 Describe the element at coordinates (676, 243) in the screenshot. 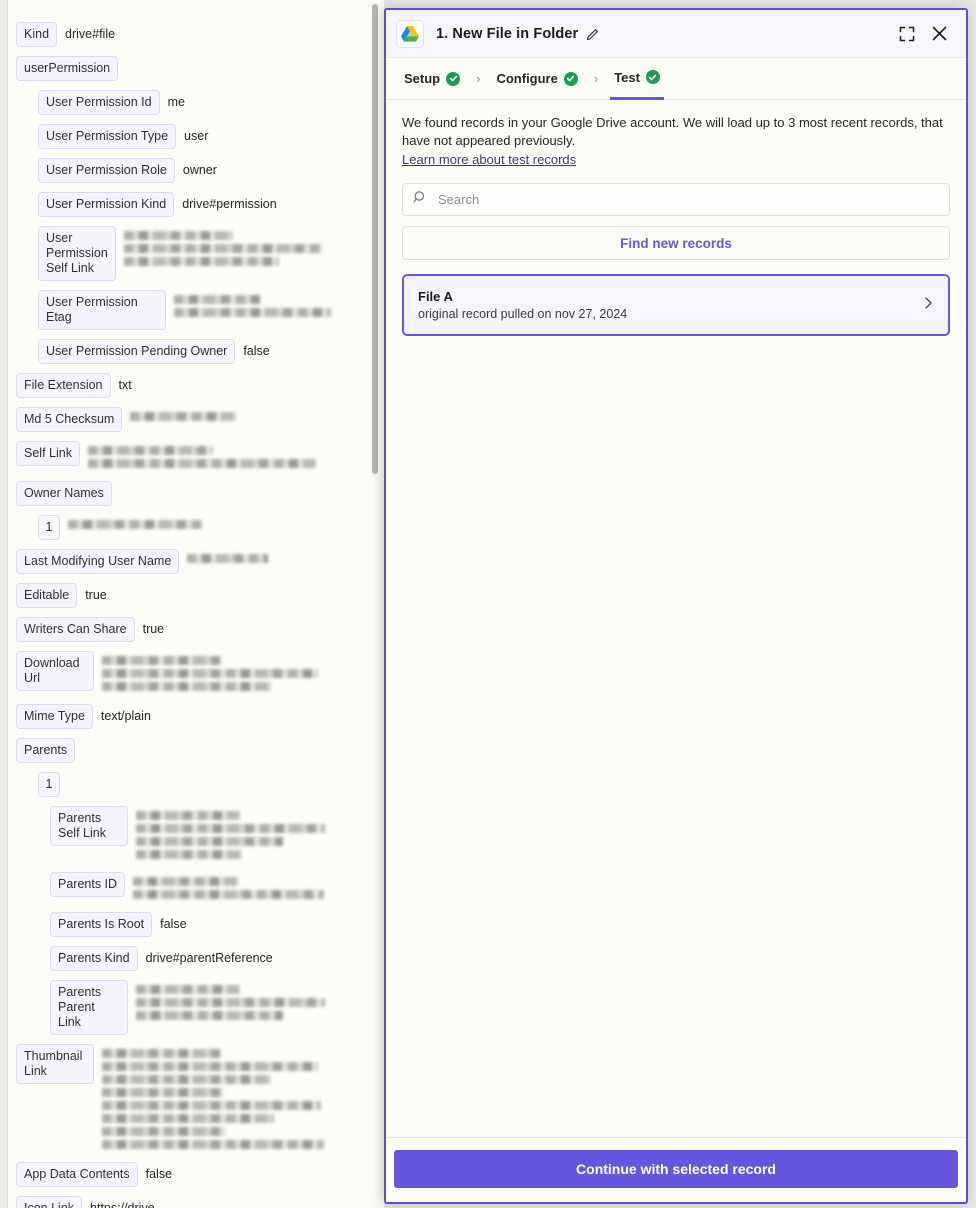

I see `find-new-records-button: Find new records` at that location.